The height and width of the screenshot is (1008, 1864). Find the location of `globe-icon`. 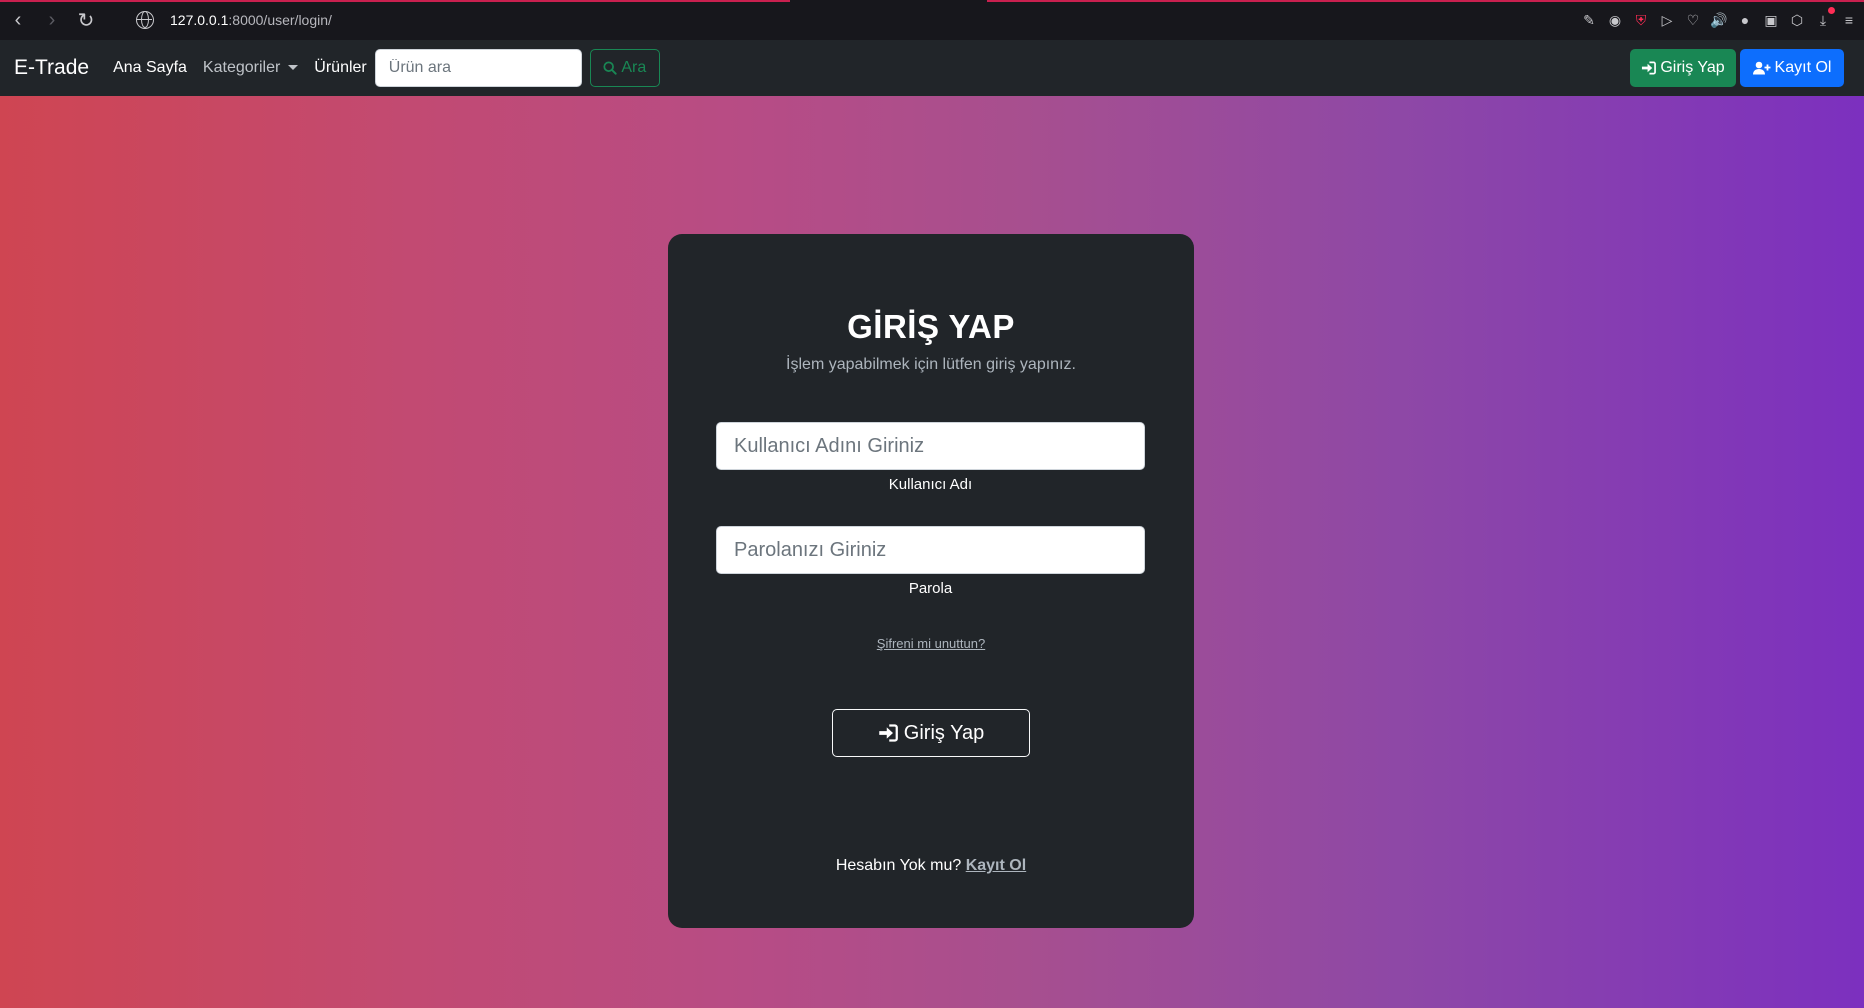

globe-icon is located at coordinates (145, 20).